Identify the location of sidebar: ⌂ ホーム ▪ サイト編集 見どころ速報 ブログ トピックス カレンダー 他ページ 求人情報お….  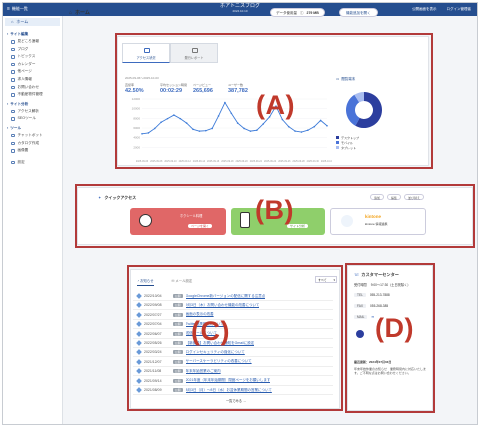
(33, 220).